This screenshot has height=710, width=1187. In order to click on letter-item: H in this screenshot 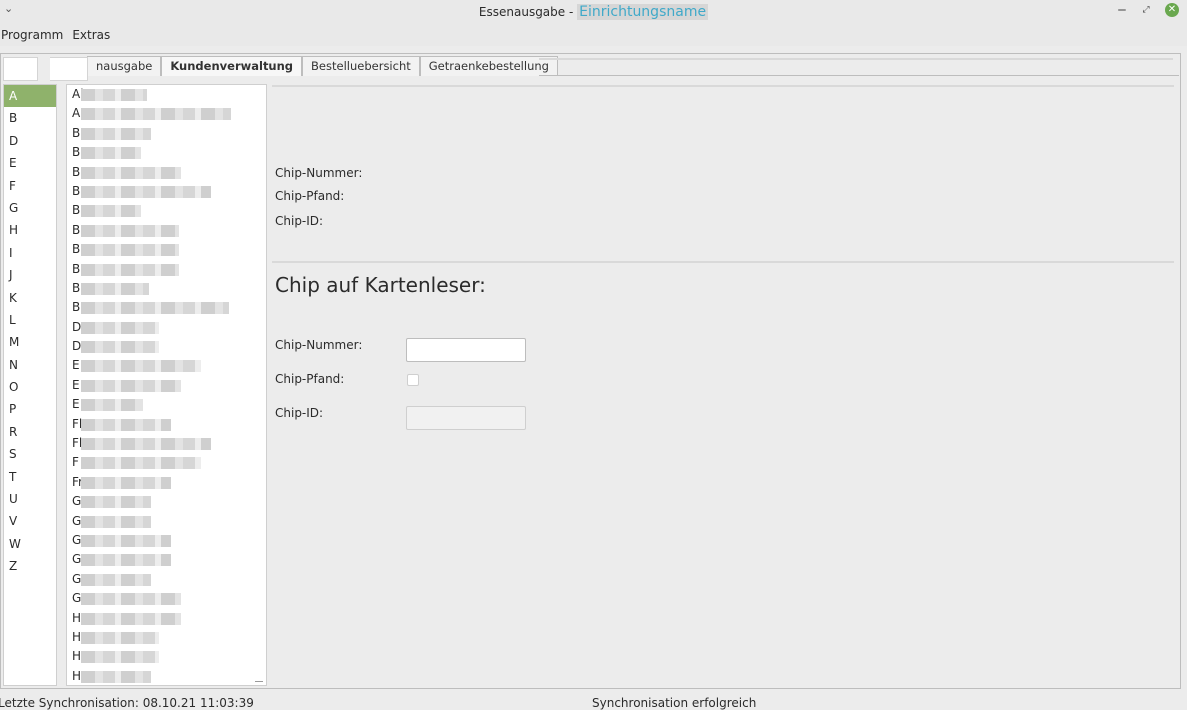, I will do `click(30, 230)`.